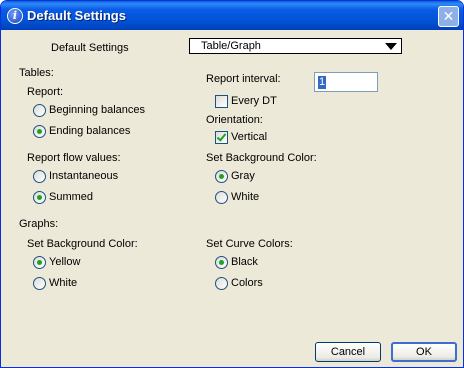  What do you see at coordinates (39, 176) in the screenshot?
I see `radio-instantaneous` at bounding box center [39, 176].